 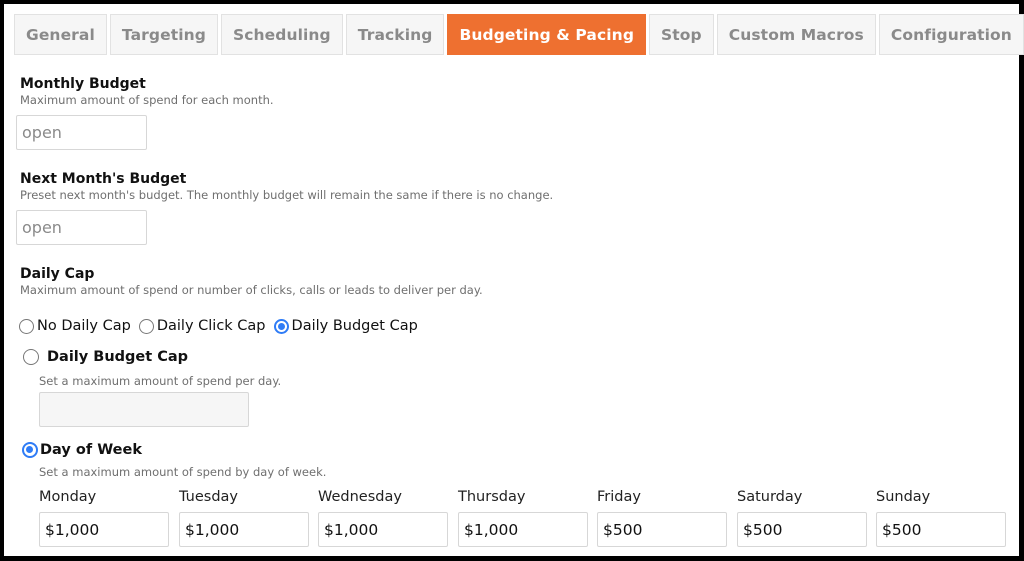 I want to click on sub-option-label: Day of Week, so click(x=91, y=450).